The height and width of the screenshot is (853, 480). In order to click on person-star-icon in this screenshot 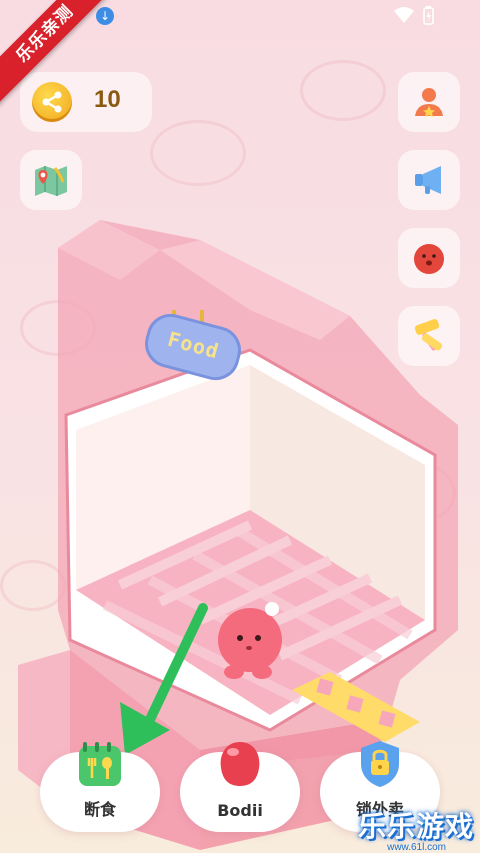, I will do `click(429, 102)`.